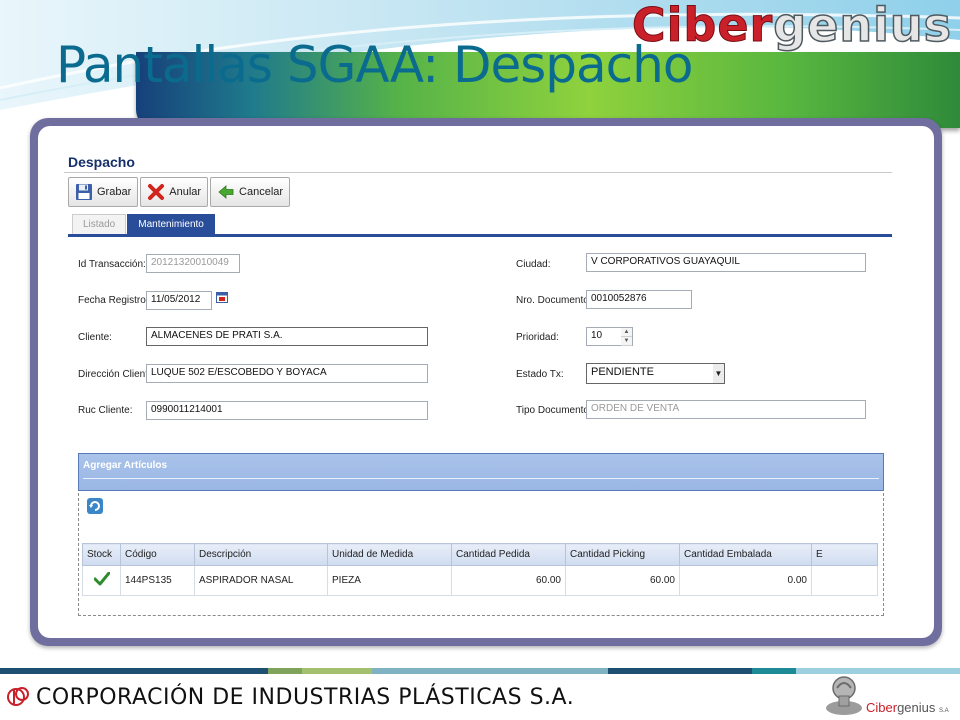 This screenshot has height=720, width=960. I want to click on direccion-cliente-field: LUQUE 502 E/ESCOBEDO Y BOYACA, so click(287, 373).